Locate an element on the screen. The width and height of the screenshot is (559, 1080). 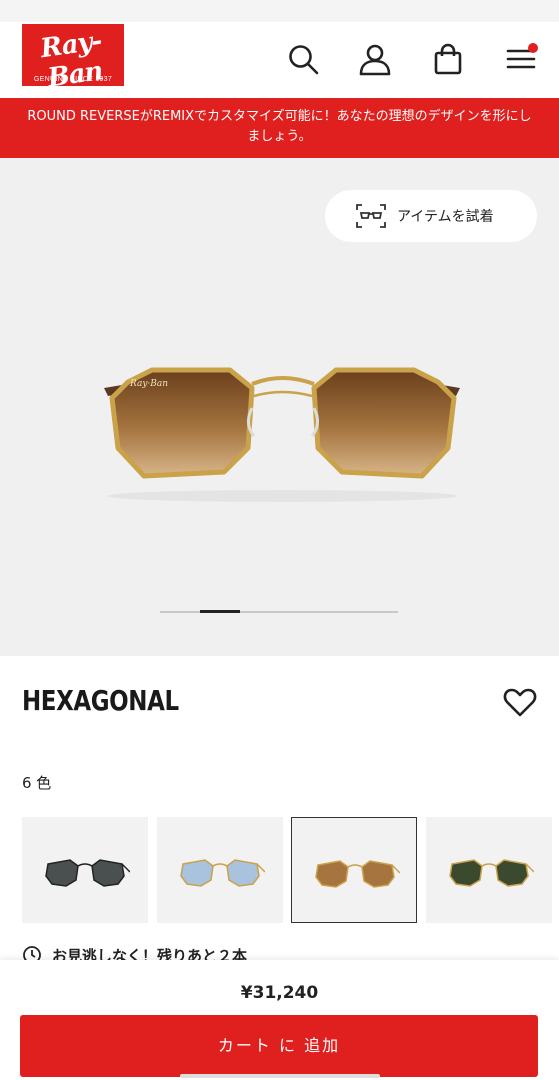
add-to-cart-button: カート に 追加 is located at coordinates (279, 1046).